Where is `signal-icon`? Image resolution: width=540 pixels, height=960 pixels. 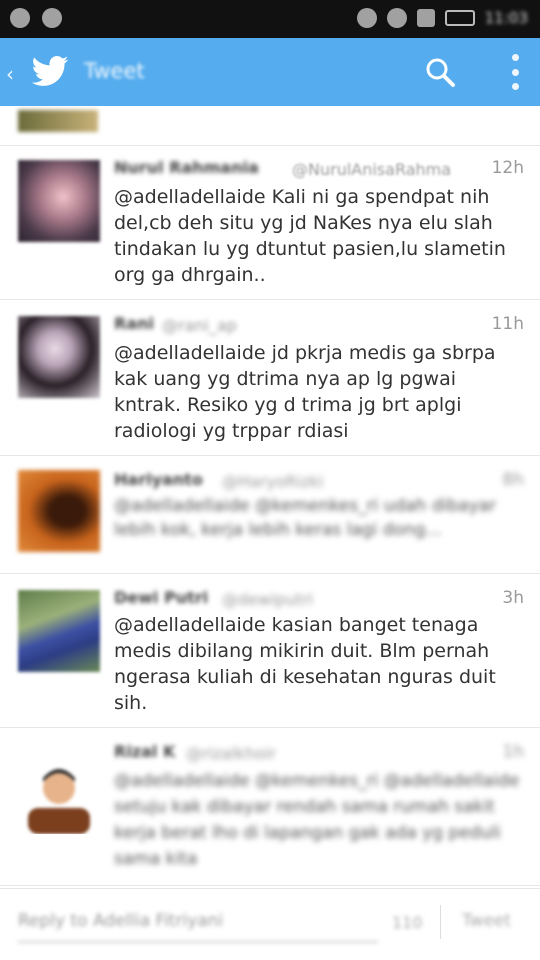
signal-icon is located at coordinates (425, 18).